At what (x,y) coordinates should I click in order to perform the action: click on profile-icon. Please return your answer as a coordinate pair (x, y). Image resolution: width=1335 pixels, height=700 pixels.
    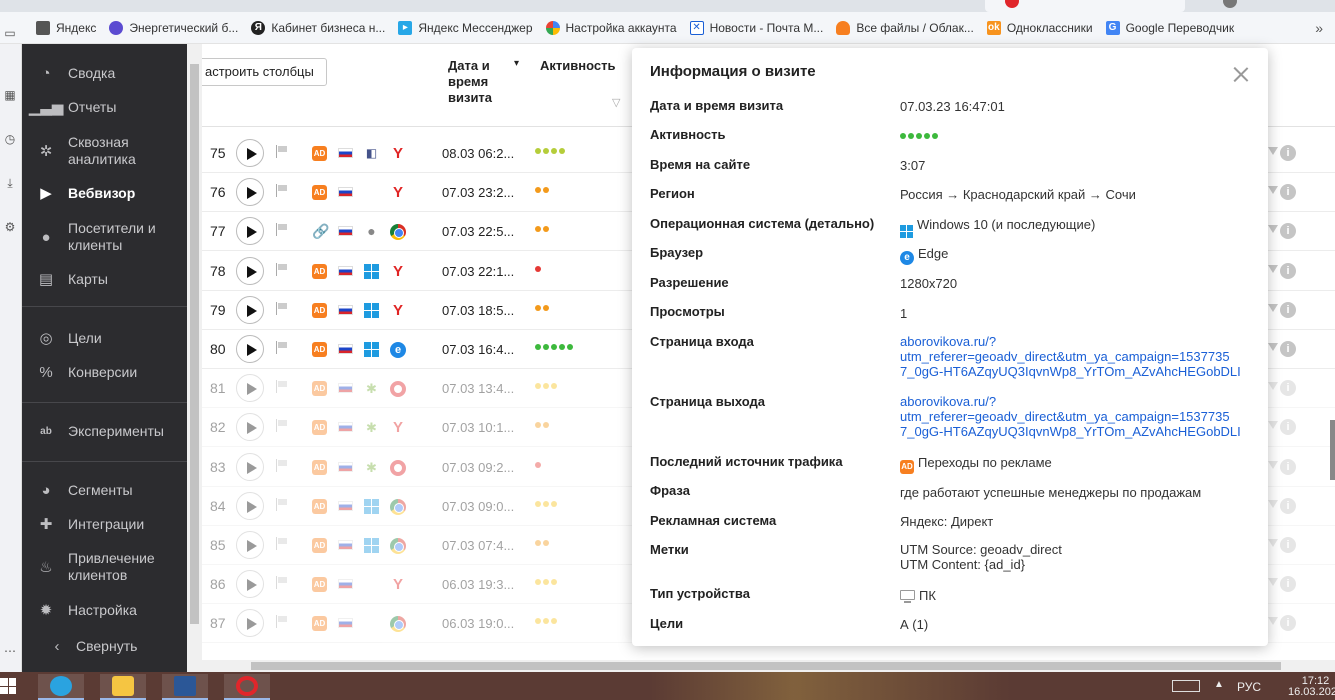
    Looking at the image, I should click on (1230, 4).